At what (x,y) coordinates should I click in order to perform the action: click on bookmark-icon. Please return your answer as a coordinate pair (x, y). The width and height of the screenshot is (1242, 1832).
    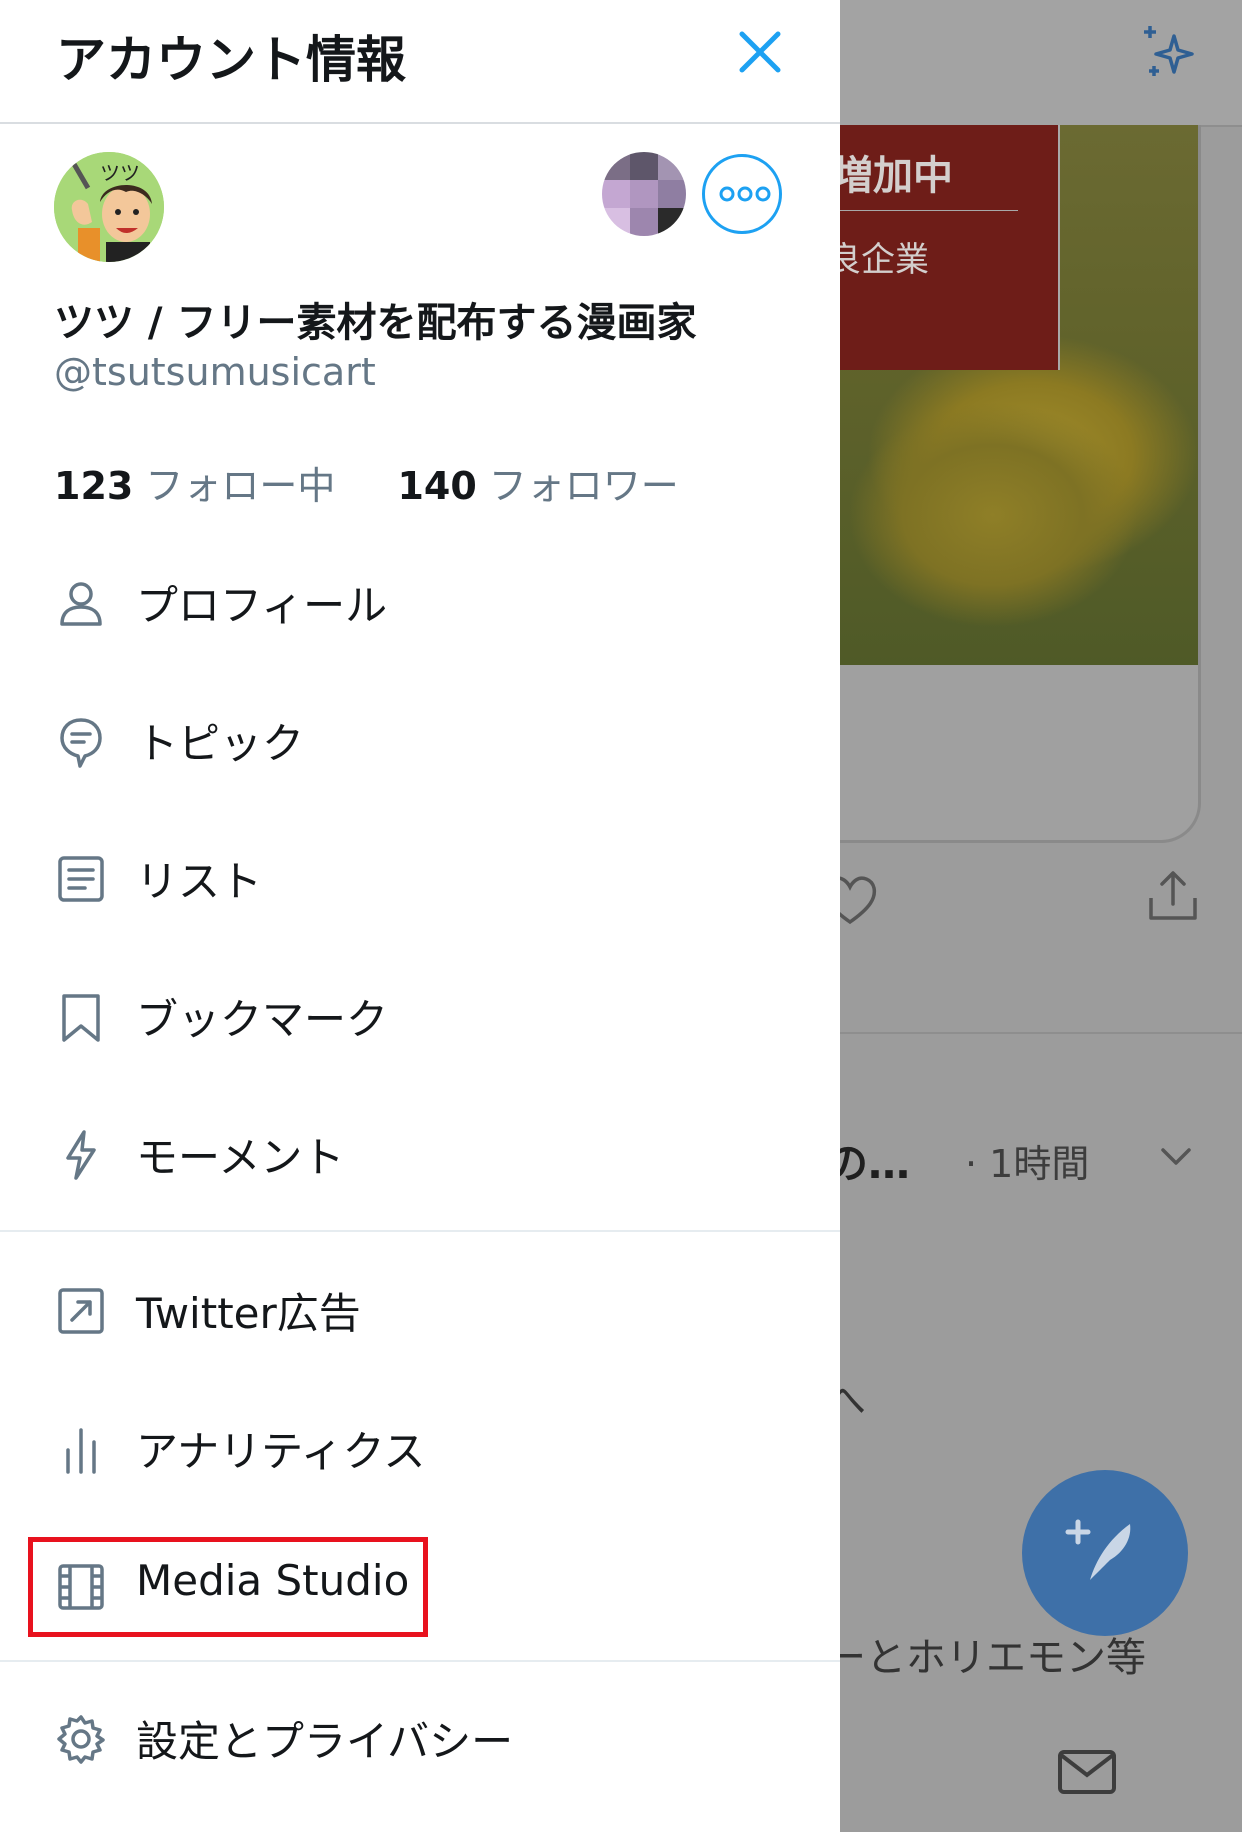
    Looking at the image, I should click on (81, 1018).